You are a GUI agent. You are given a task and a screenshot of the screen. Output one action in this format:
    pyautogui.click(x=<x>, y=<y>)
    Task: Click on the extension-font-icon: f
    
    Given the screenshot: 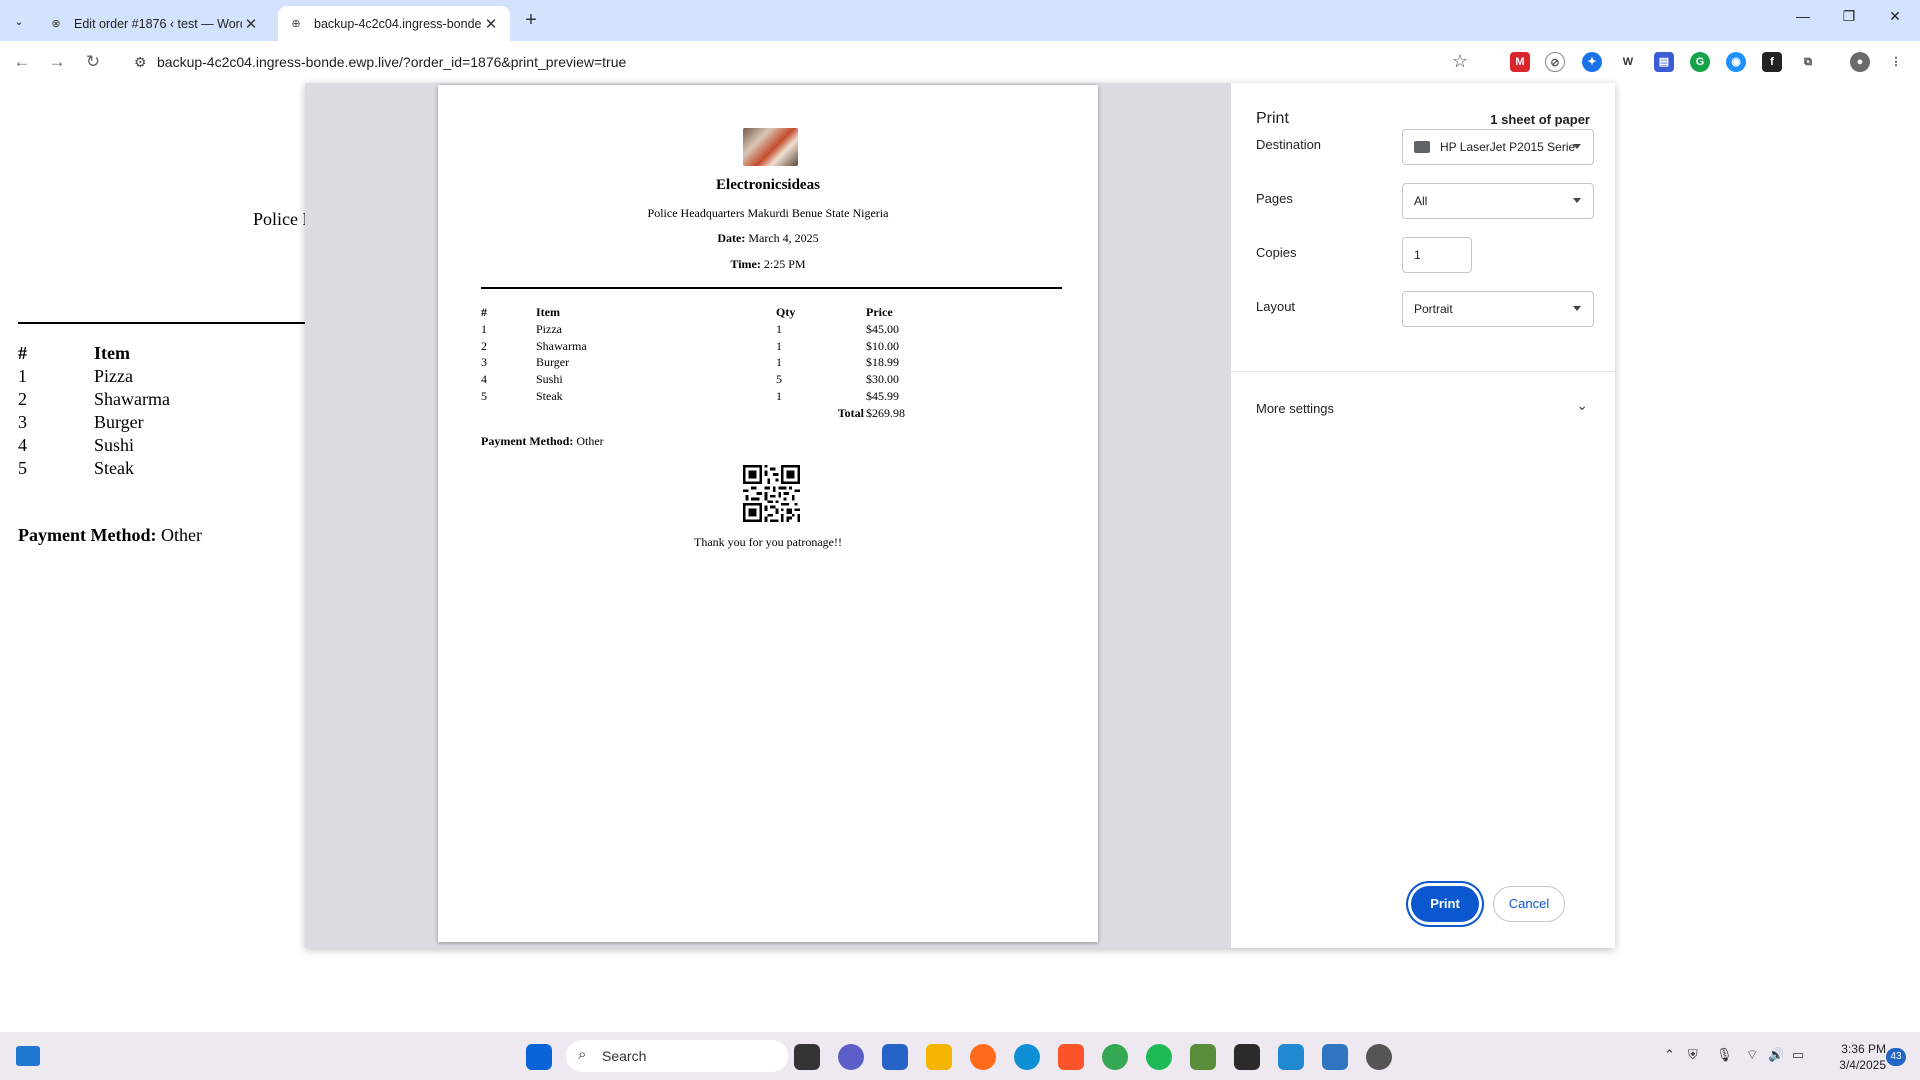 What is the action you would take?
    pyautogui.click(x=1772, y=62)
    